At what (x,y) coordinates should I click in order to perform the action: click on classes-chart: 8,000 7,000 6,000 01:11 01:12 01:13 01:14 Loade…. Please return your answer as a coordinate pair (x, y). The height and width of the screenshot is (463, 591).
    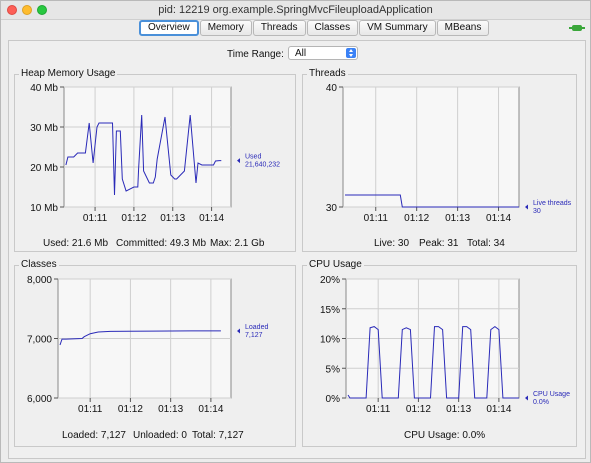
    Looking at the image, I should click on (147, 345).